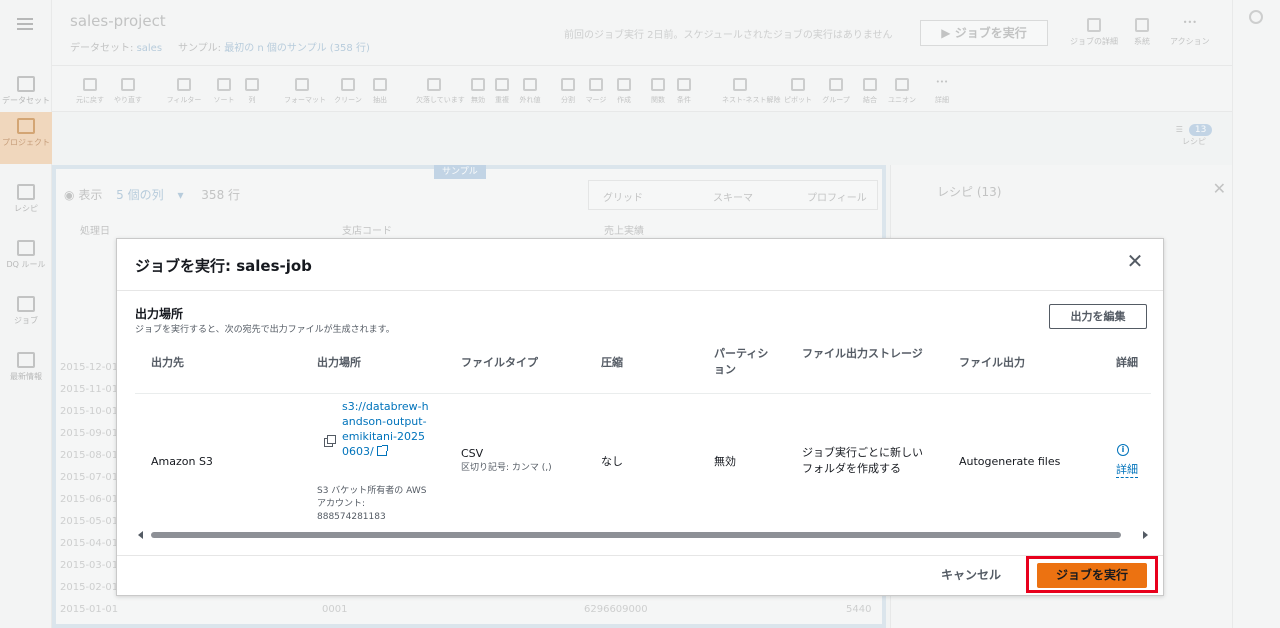 Image resolution: width=1280 pixels, height=628 pixels. I want to click on compression-cell: なし, so click(612, 461).